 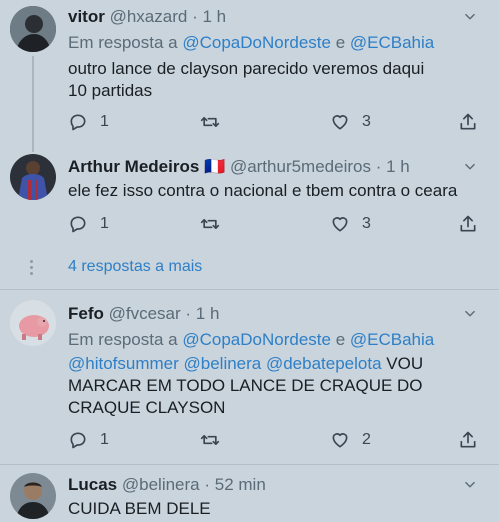 I want to click on tweet-header: Fefo @fvcesar · 1 h, so click(x=143, y=314).